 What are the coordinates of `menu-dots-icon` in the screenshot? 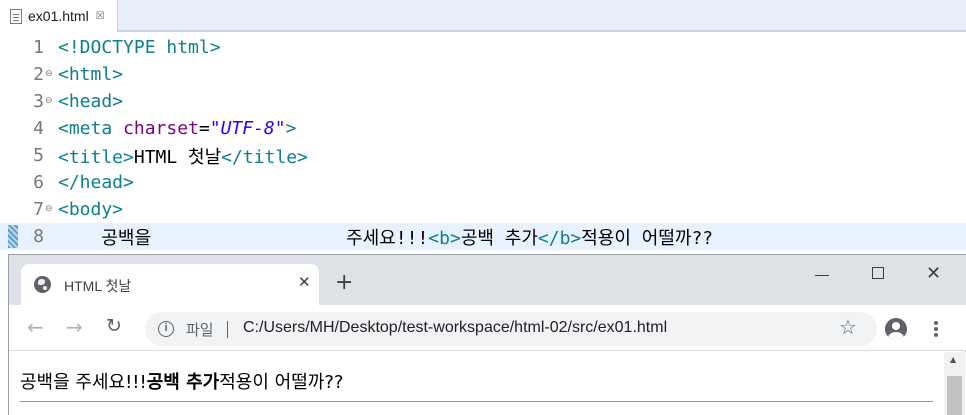 It's located at (936, 329).